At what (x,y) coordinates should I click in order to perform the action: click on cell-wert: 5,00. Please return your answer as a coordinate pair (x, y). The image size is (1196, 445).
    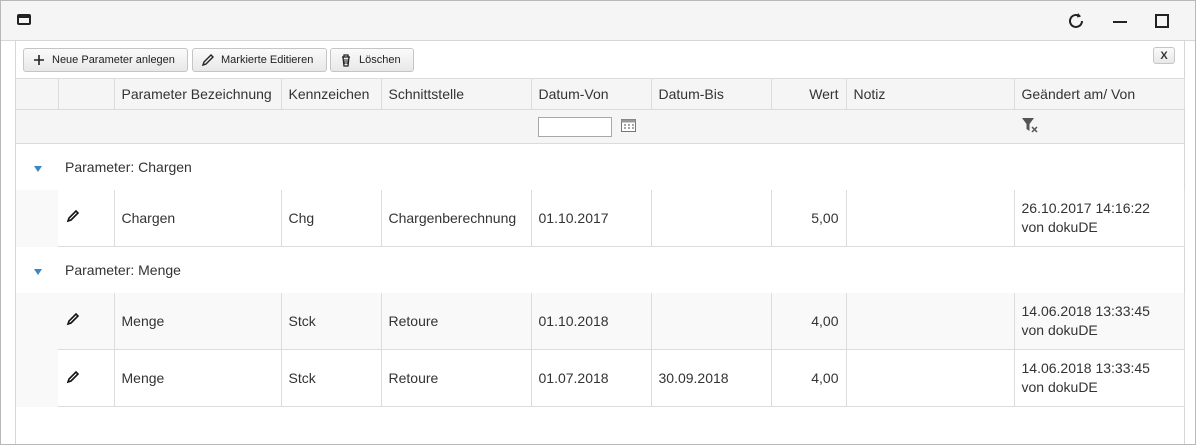
    Looking at the image, I should click on (809, 218).